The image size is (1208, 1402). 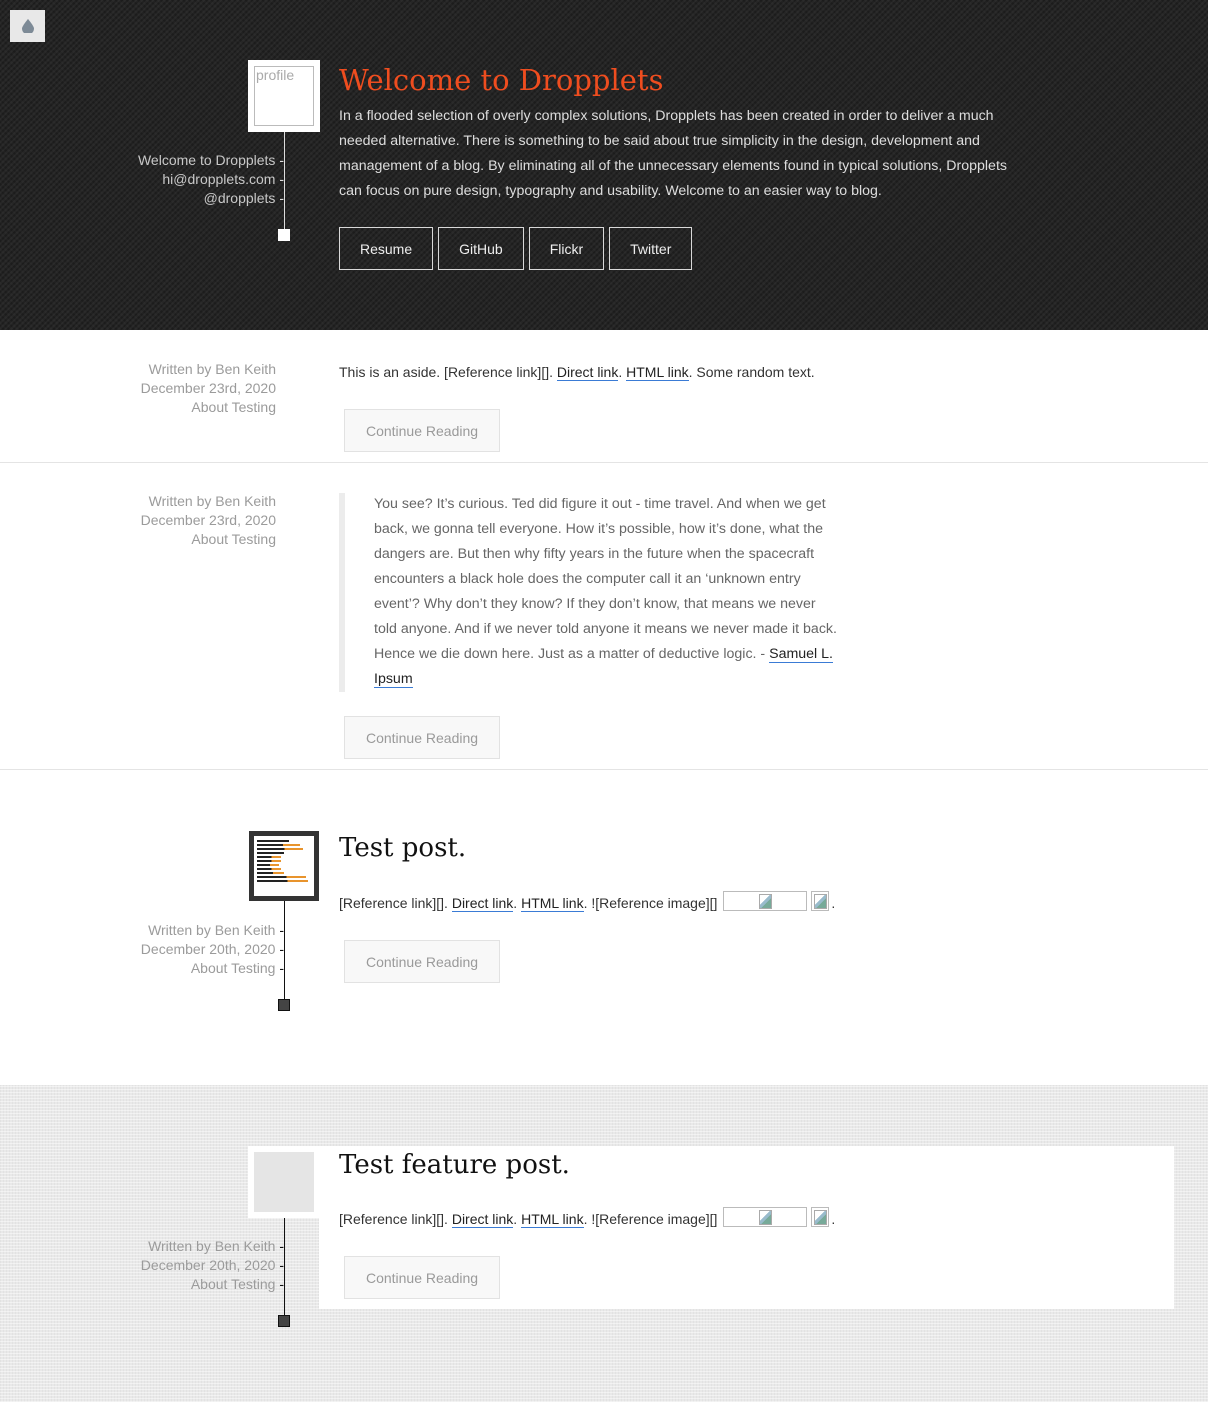 What do you see at coordinates (402, 848) in the screenshot?
I see `post-title: Test post.` at bounding box center [402, 848].